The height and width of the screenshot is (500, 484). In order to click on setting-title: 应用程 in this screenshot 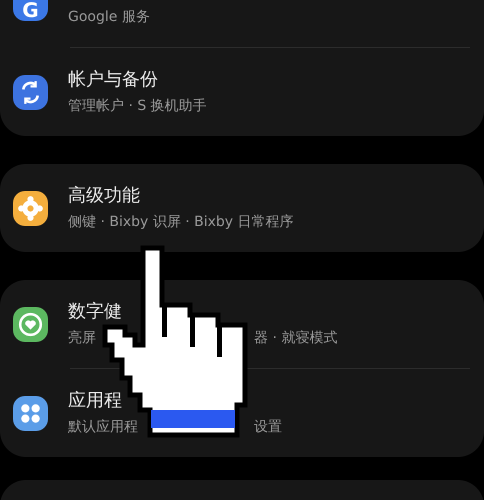, I will do `click(95, 401)`.